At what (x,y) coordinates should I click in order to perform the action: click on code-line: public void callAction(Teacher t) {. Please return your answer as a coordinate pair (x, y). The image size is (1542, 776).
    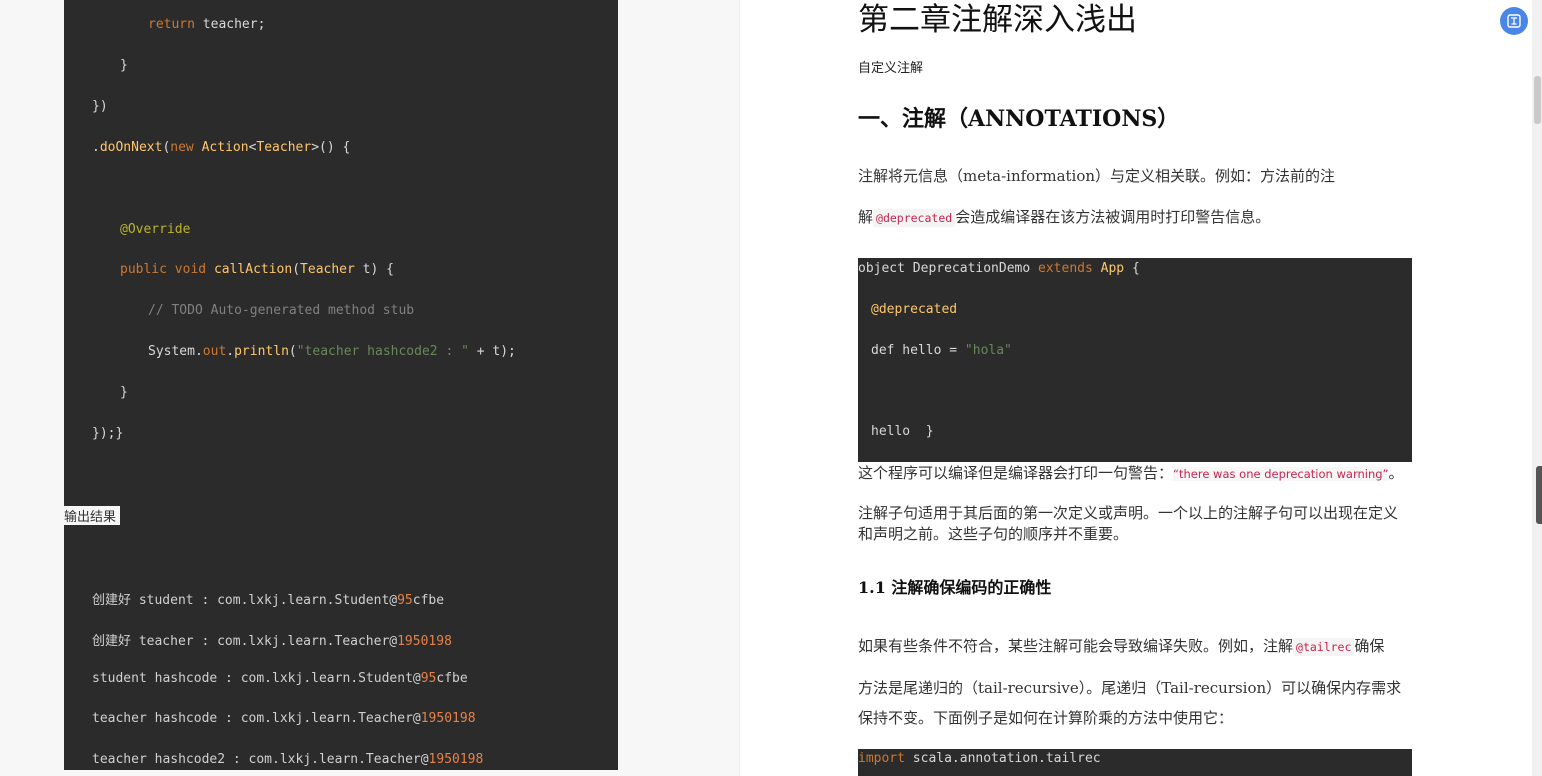
    Looking at the image, I should click on (257, 269).